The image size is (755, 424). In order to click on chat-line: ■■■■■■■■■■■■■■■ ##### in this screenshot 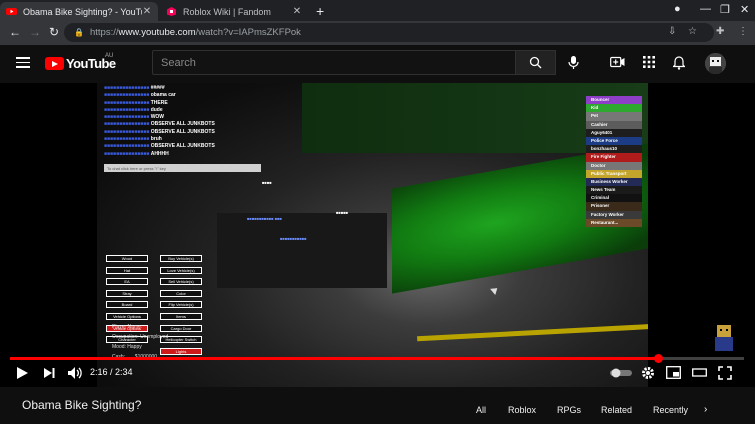, I will do `click(184, 88)`.